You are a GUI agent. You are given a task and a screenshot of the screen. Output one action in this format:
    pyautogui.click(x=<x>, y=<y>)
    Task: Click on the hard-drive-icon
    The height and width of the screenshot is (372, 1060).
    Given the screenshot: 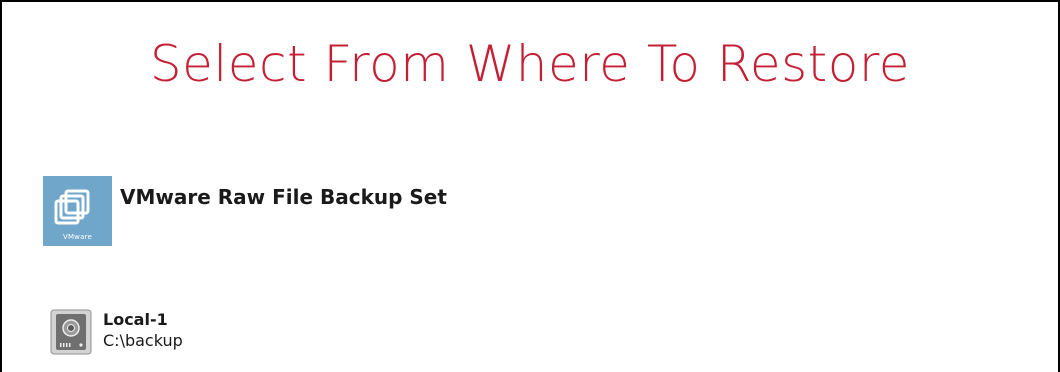 What is the action you would take?
    pyautogui.click(x=71, y=332)
    